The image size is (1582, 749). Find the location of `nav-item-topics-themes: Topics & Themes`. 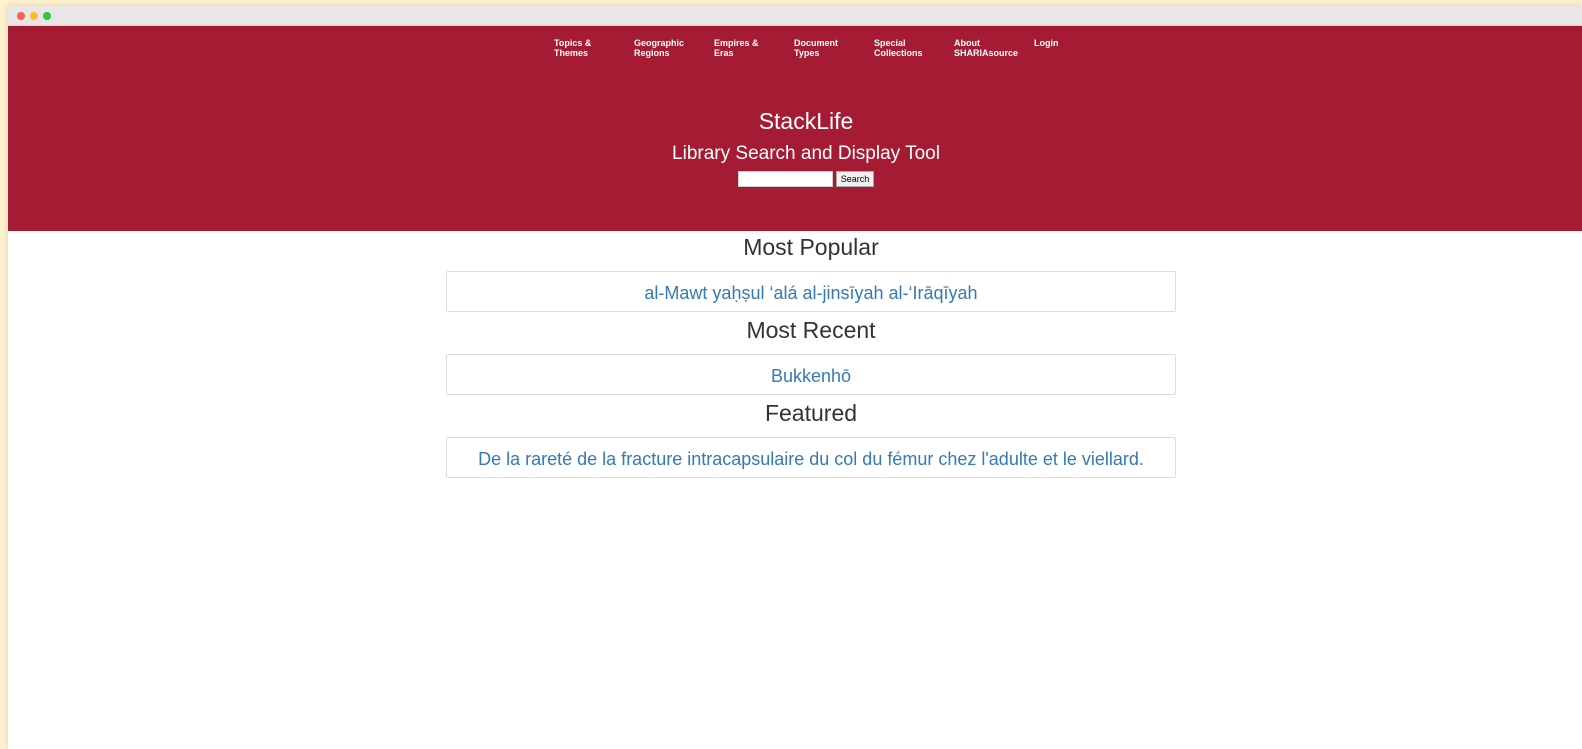

nav-item-topics-themes: Topics & Themes is located at coordinates (594, 48).